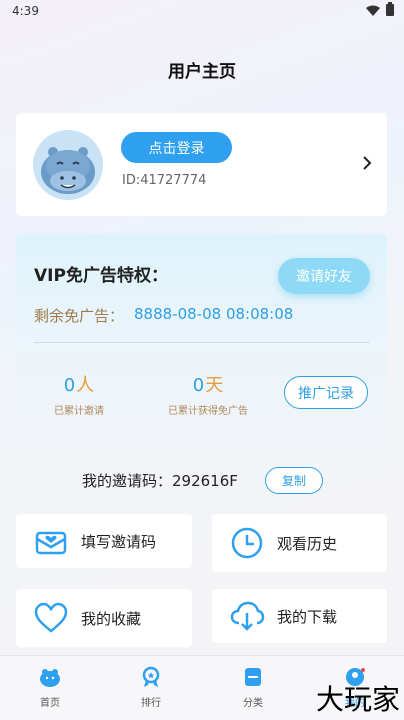  I want to click on category-icon, so click(253, 677).